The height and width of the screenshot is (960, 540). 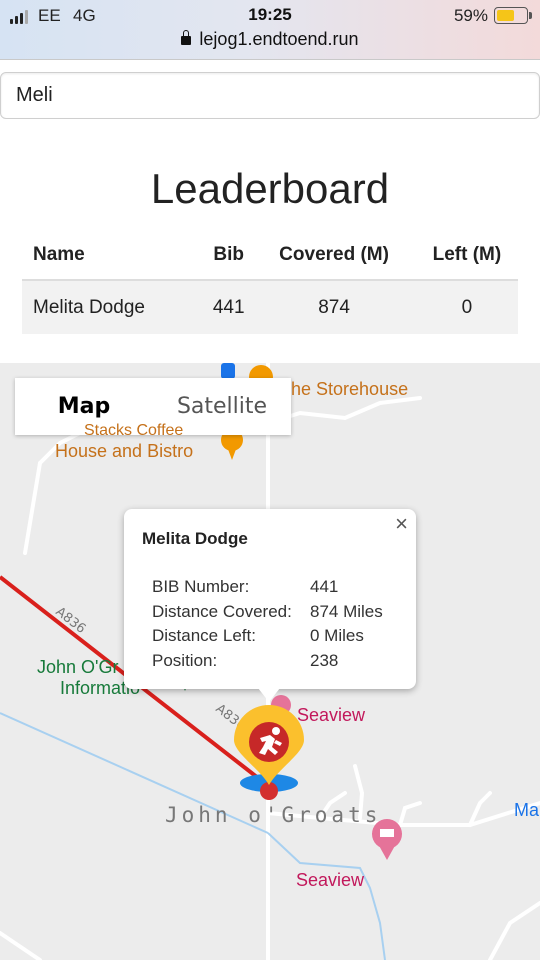 I want to click on battery-percent: 59%, so click(x=470, y=15).